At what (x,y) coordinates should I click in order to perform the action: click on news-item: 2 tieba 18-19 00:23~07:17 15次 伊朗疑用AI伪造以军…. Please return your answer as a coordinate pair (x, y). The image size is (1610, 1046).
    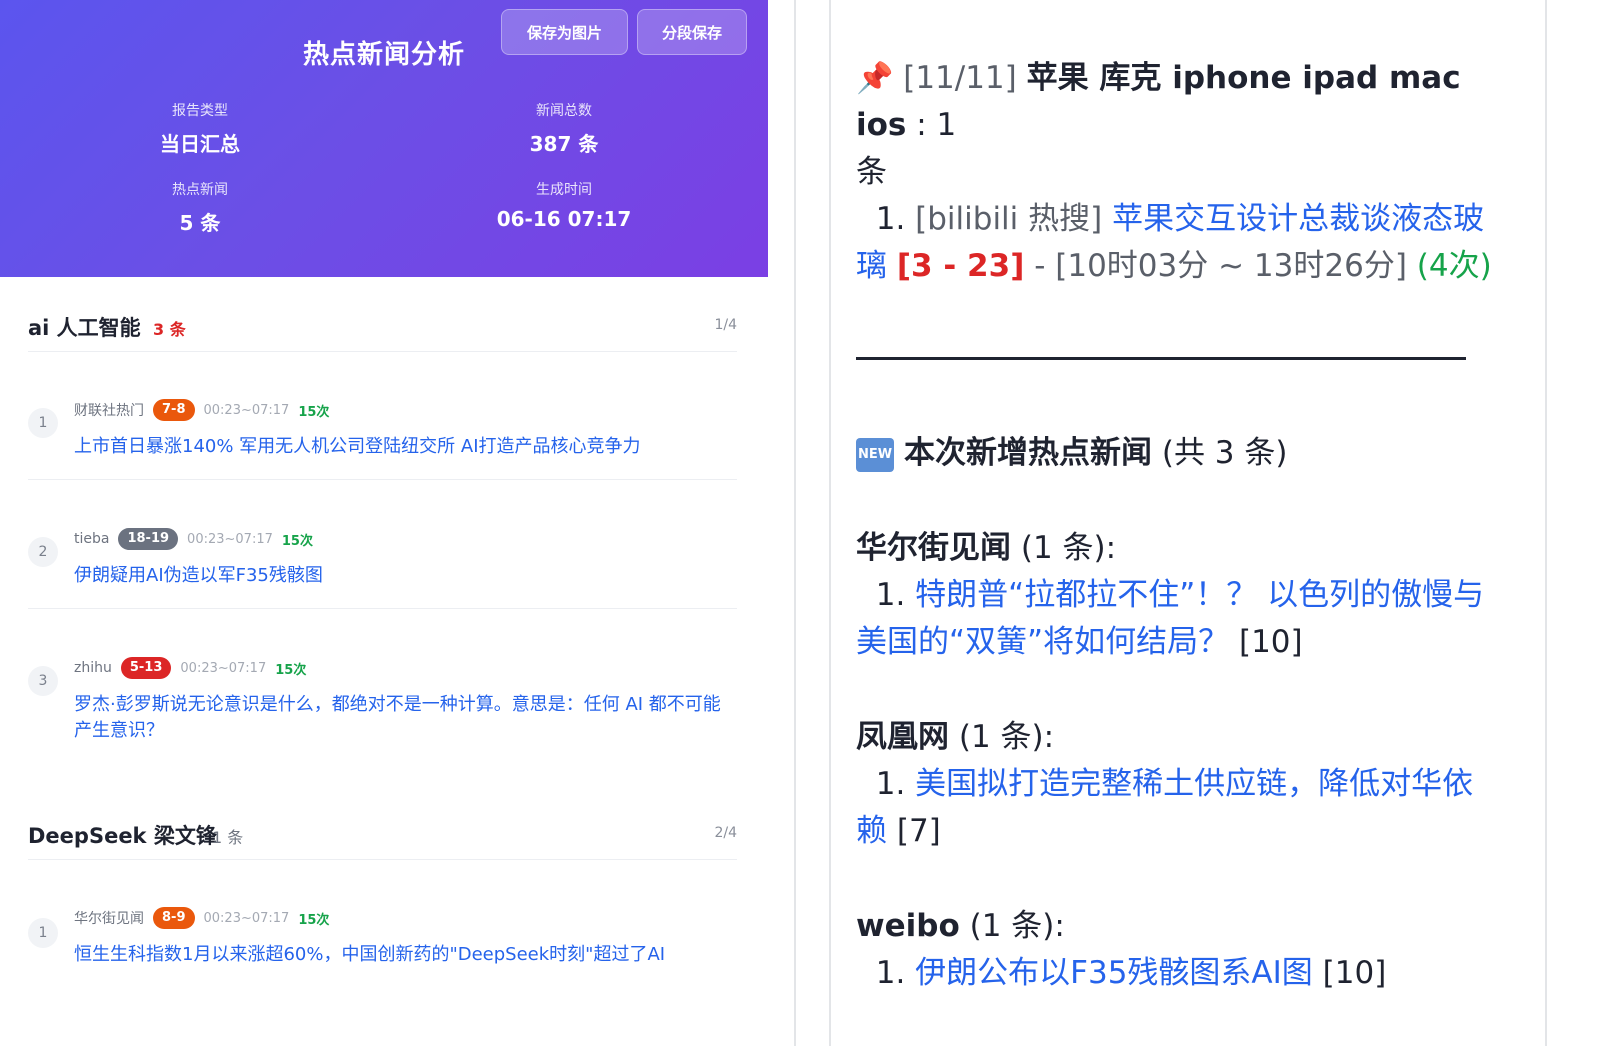
    Looking at the image, I should click on (382, 568).